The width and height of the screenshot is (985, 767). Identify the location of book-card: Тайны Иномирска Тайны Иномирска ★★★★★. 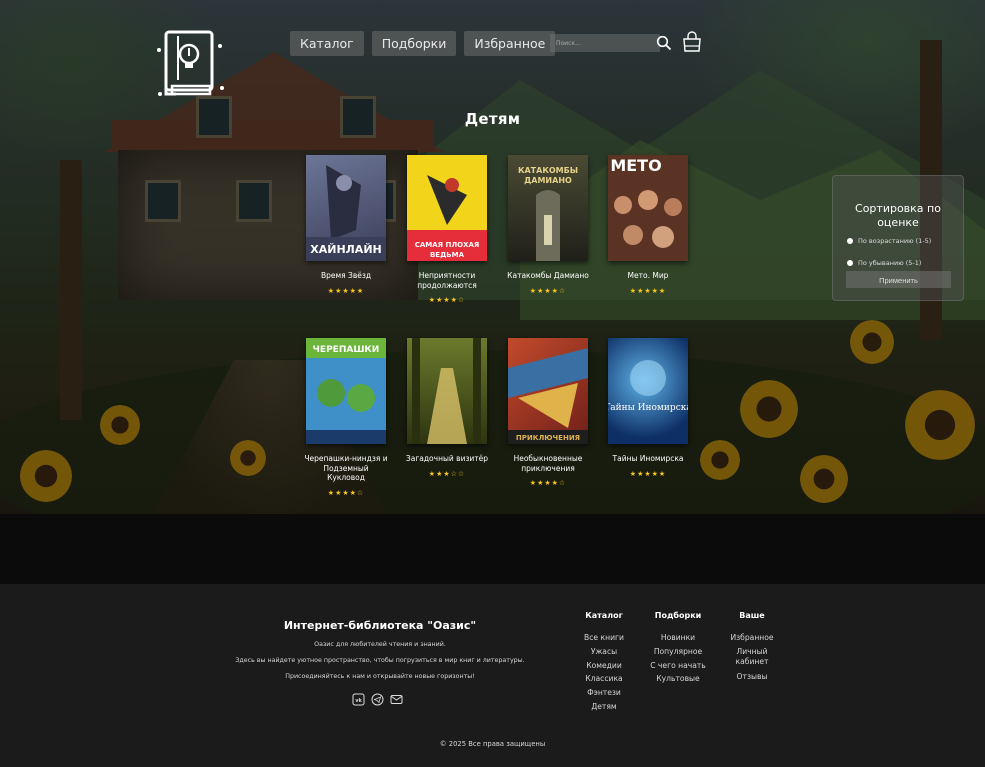
(648, 408).